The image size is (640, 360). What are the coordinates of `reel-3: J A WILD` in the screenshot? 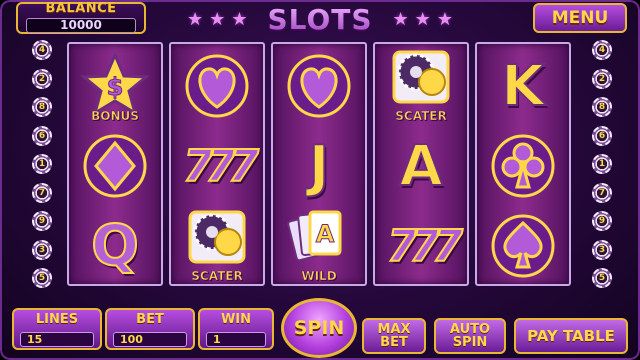 It's located at (319, 164).